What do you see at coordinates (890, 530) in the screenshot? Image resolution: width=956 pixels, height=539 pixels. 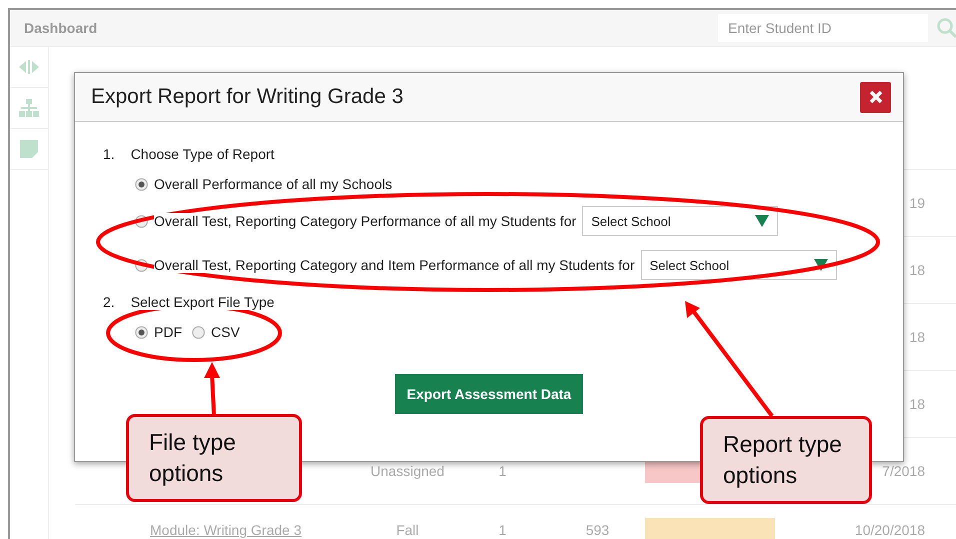 I see `date-text: 10/20/2018` at bounding box center [890, 530].